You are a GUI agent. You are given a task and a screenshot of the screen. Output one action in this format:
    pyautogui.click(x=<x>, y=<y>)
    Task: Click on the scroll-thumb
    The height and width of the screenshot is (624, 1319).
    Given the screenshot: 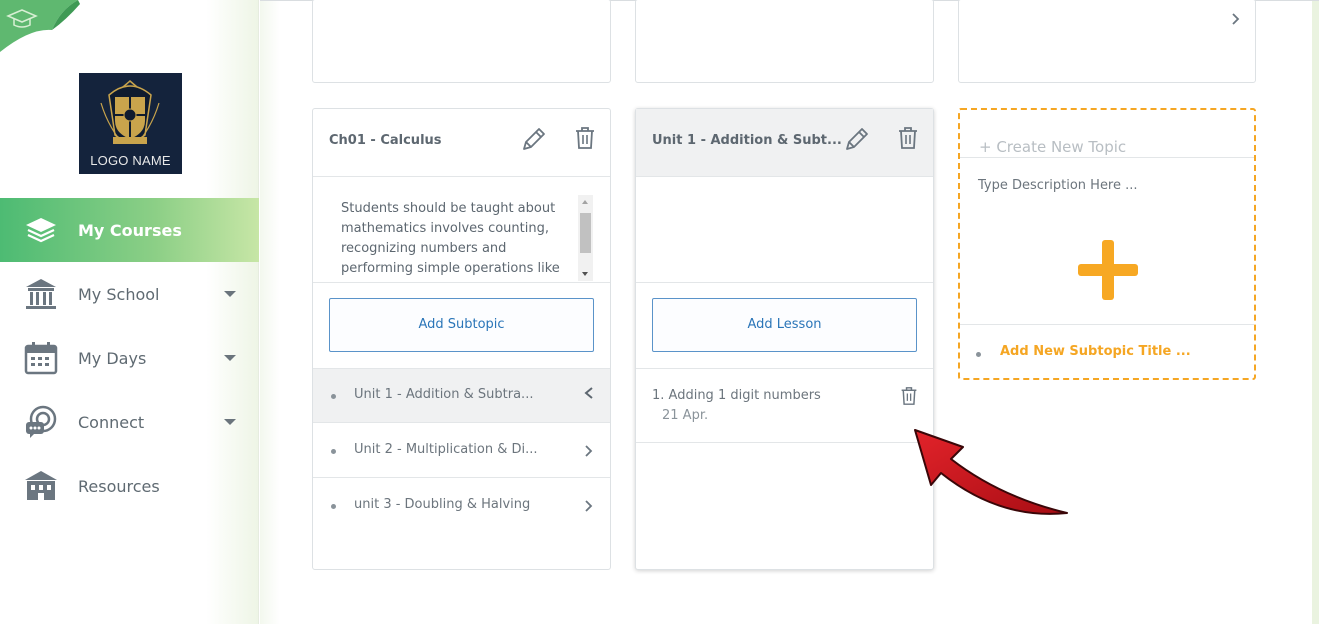 What is the action you would take?
    pyautogui.click(x=585, y=233)
    